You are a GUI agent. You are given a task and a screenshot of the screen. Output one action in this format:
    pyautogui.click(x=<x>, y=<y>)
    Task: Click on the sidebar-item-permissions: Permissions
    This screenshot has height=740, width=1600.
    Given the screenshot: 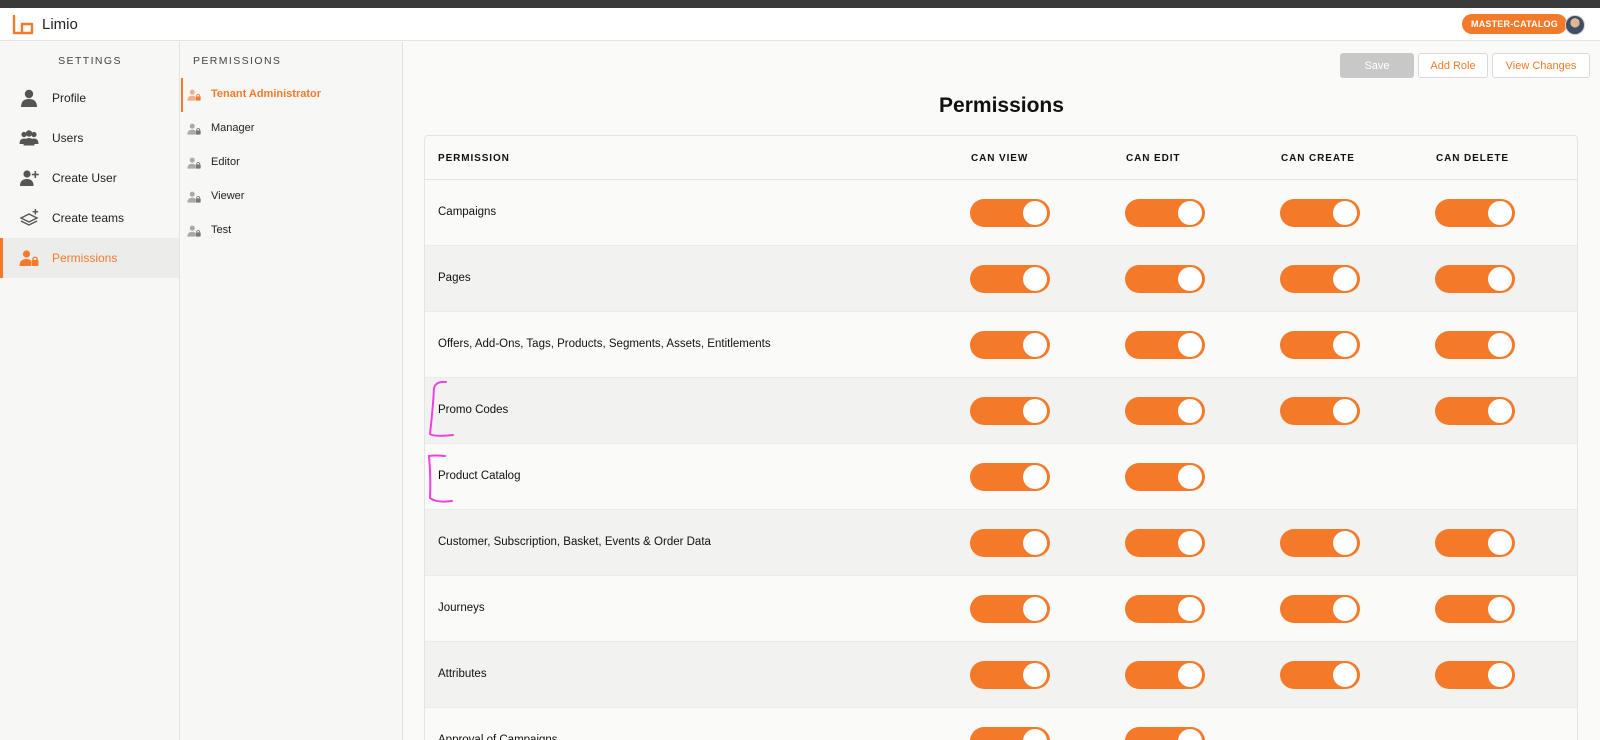 What is the action you would take?
    pyautogui.click(x=89, y=258)
    